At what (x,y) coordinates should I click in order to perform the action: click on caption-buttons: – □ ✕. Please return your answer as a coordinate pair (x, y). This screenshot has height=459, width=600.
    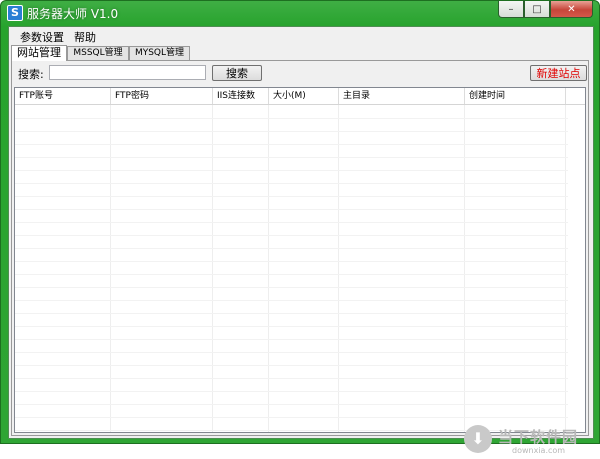
    Looking at the image, I should click on (545, 10).